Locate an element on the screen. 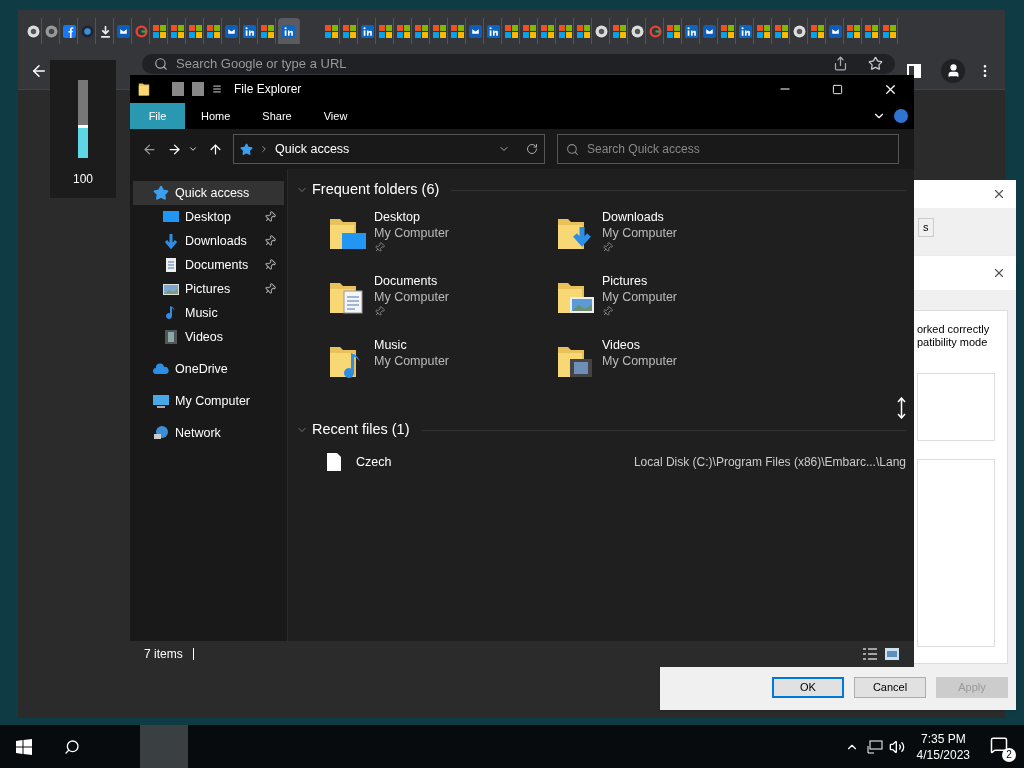 The width and height of the screenshot is (1024, 768). side-panel-icon is located at coordinates (914, 70).